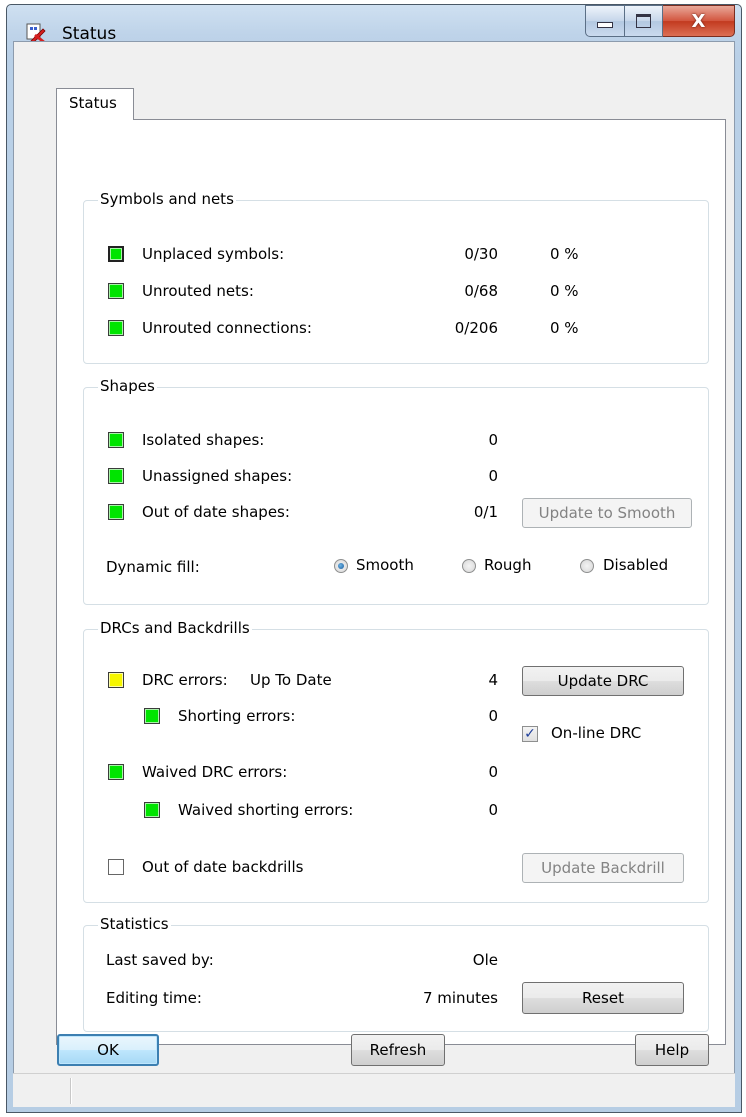 Image resolution: width=746 pixels, height=1117 pixels. Describe the element at coordinates (398, 1050) in the screenshot. I see `refresh-button: Refresh` at that location.